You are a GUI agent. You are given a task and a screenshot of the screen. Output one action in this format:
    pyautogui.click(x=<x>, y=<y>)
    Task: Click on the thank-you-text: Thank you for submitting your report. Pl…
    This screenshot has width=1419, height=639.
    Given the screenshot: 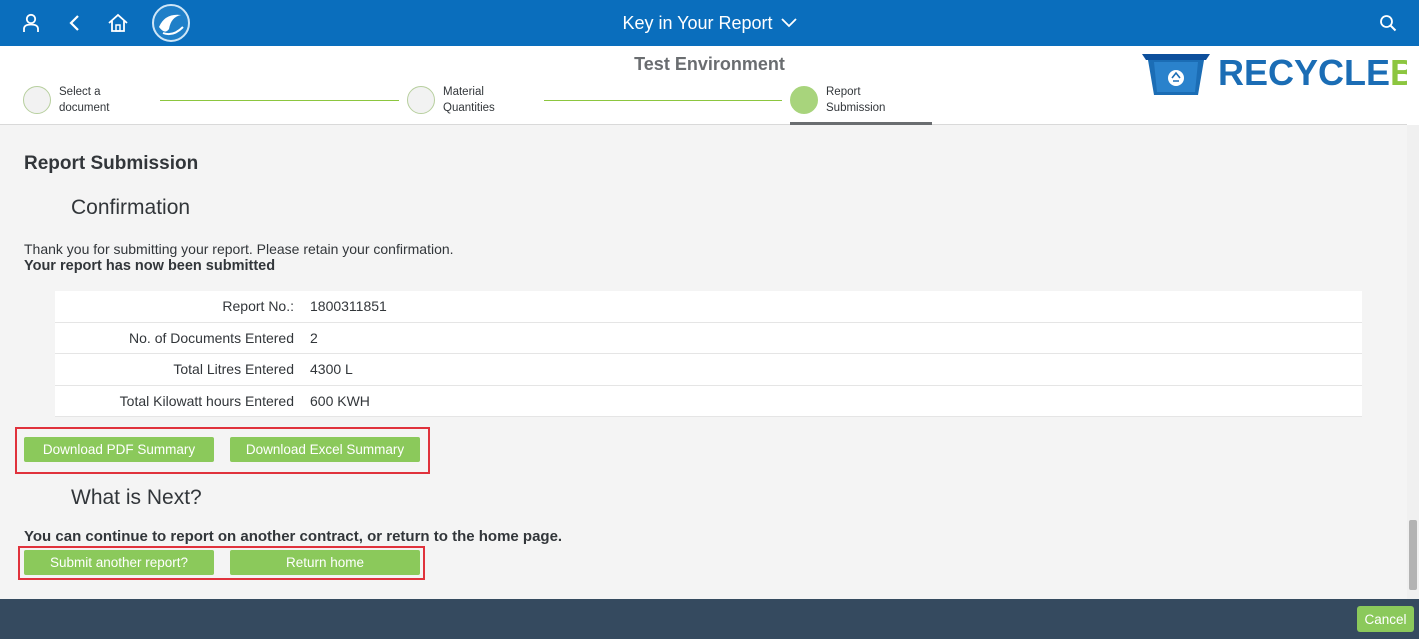 What is the action you would take?
    pyautogui.click(x=239, y=249)
    